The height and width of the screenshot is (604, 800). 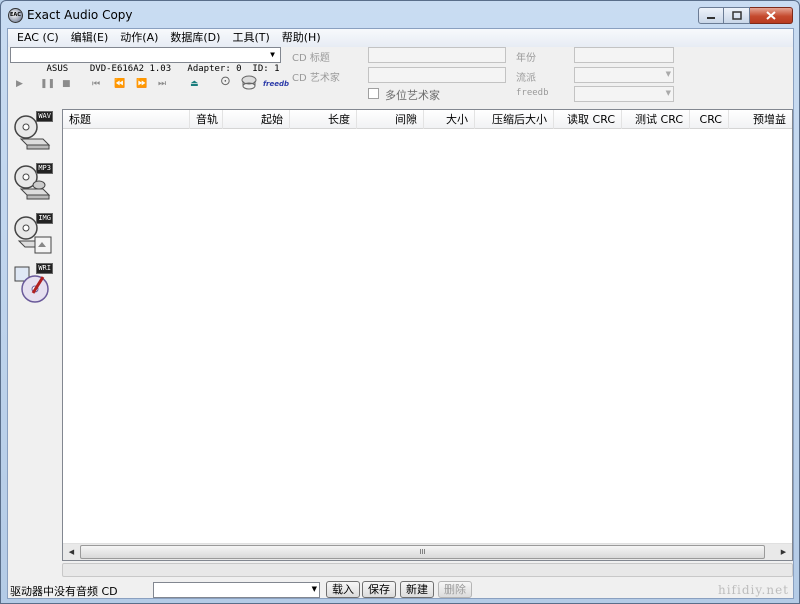 I want to click on column-track: 音轨, so click(x=206, y=119).